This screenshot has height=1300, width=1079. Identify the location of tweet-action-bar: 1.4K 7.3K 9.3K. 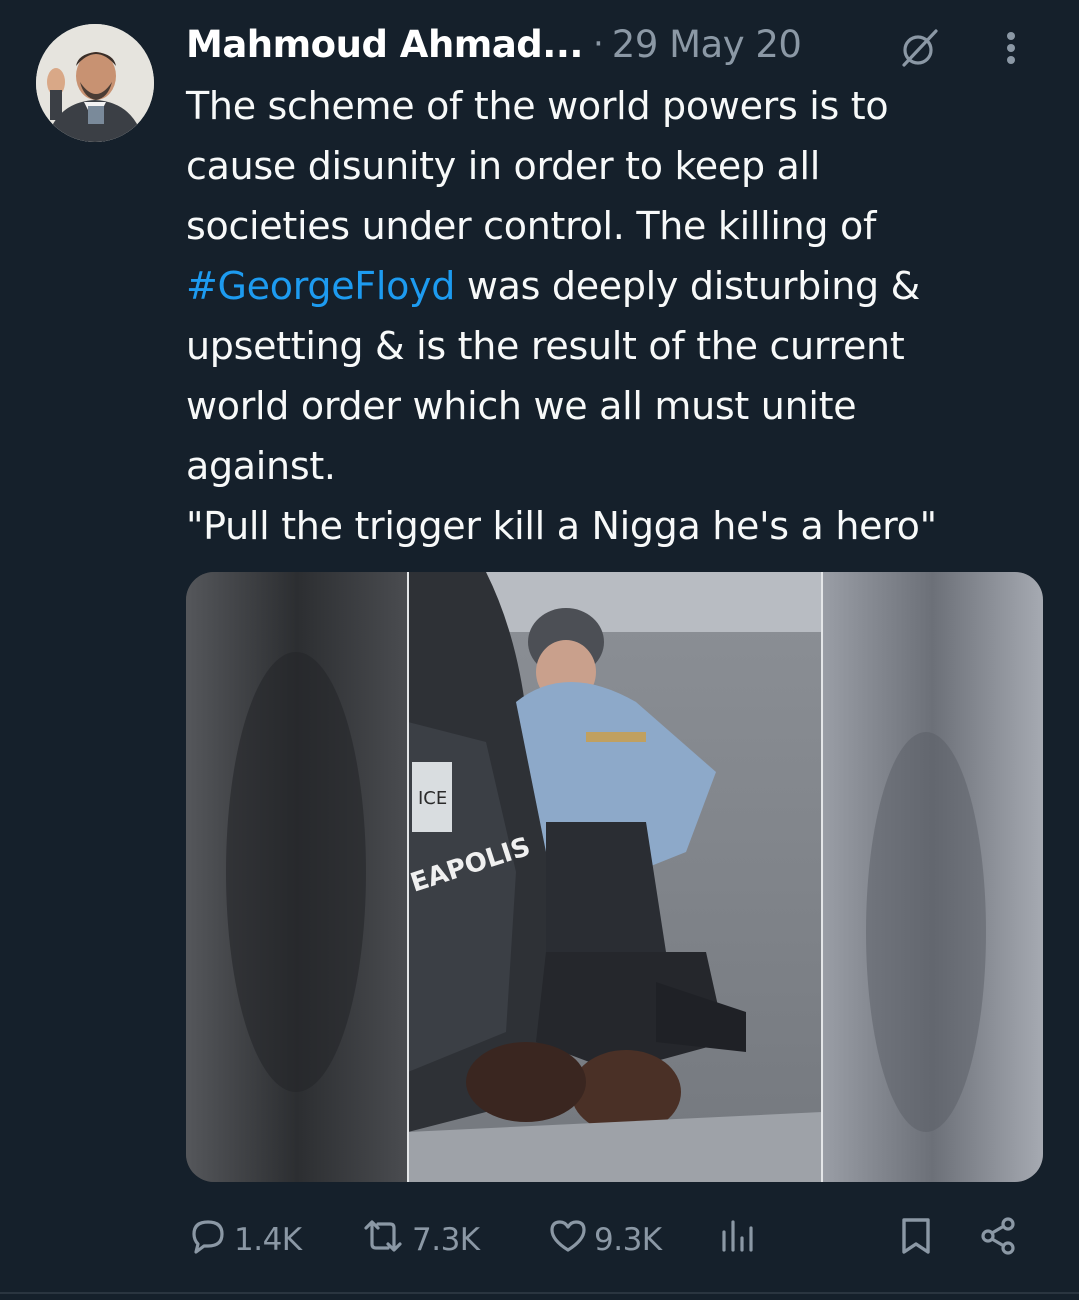
(606, 1240).